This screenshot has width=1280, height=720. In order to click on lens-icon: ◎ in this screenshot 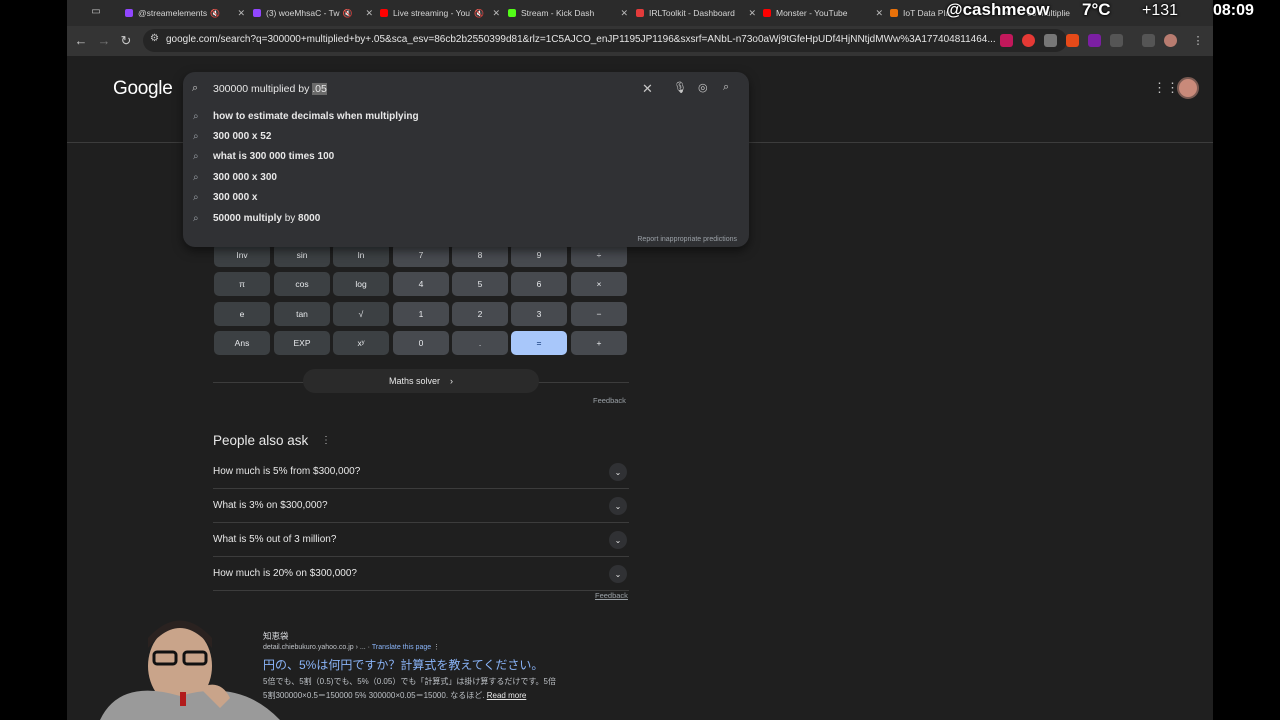, I will do `click(703, 87)`.